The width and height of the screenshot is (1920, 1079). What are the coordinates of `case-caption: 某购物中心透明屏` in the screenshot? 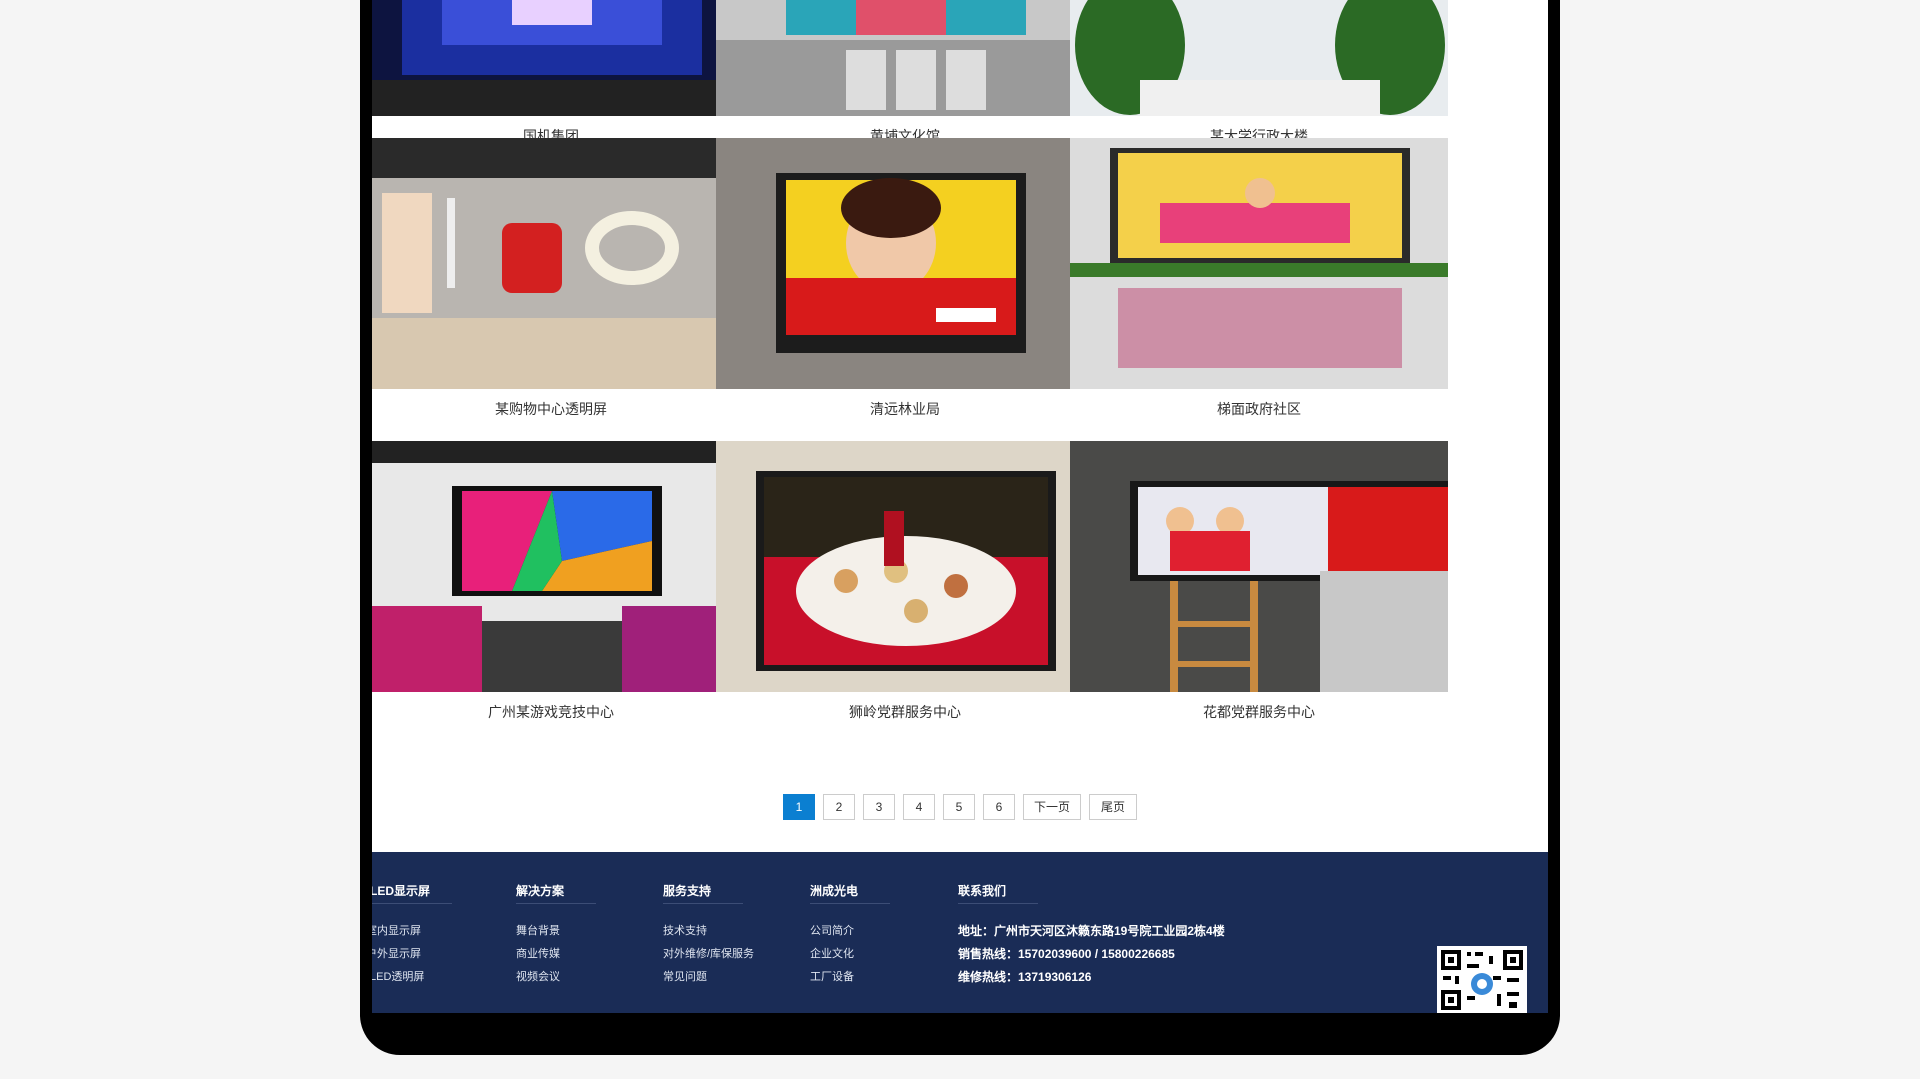 It's located at (556, 409).